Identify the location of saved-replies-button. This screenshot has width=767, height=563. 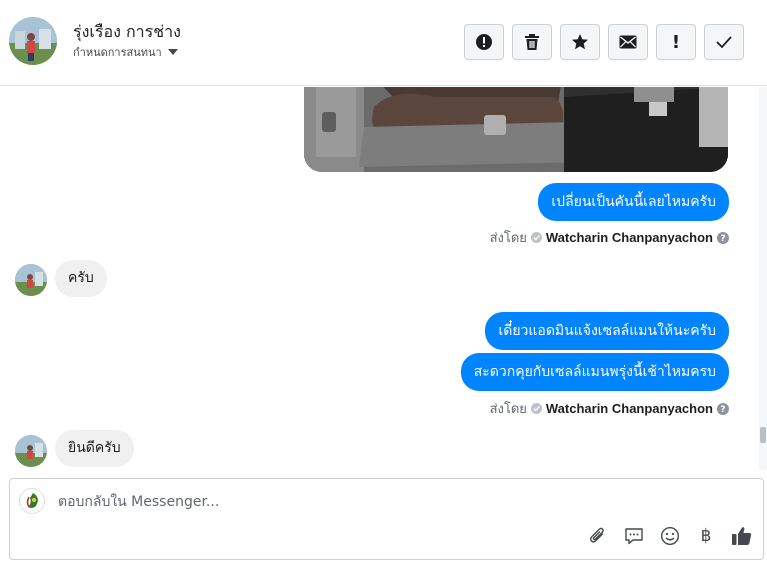
(634, 536).